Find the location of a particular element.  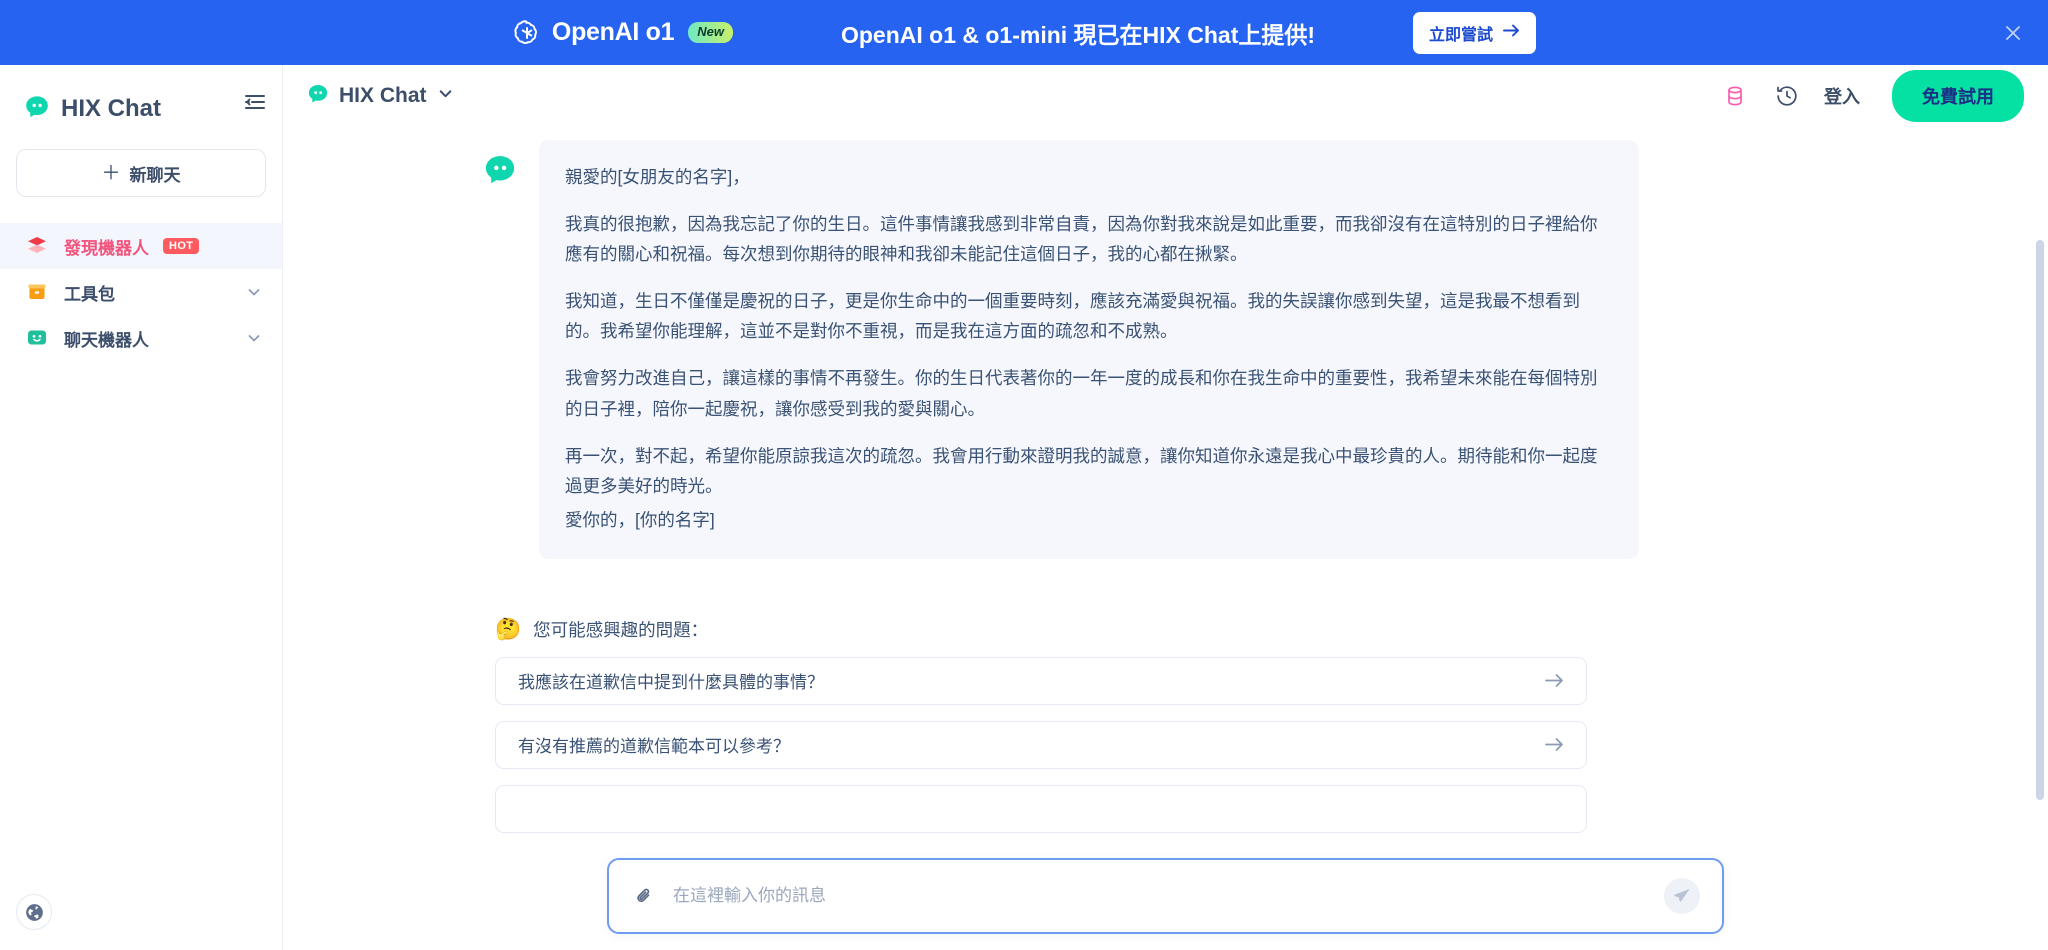

suggestion-card: 有沒有推薦的道歉信範本可以參考？ is located at coordinates (1041, 744).